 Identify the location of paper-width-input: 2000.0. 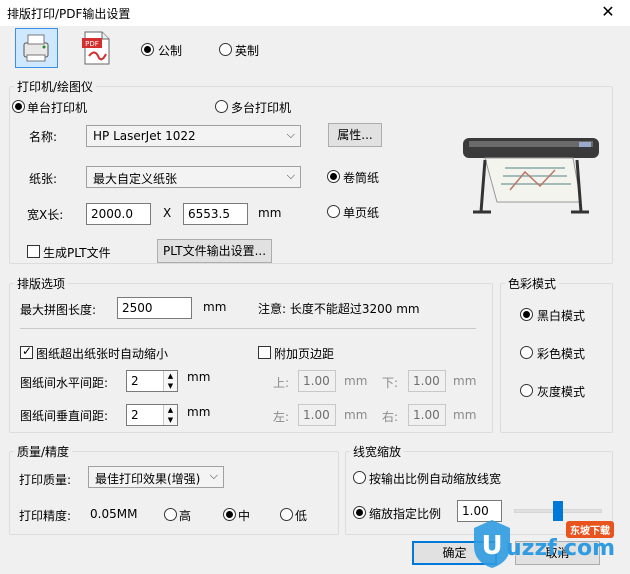
(118, 214).